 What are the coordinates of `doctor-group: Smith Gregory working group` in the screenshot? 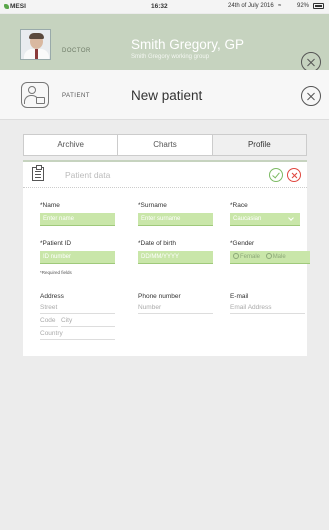 It's located at (170, 57).